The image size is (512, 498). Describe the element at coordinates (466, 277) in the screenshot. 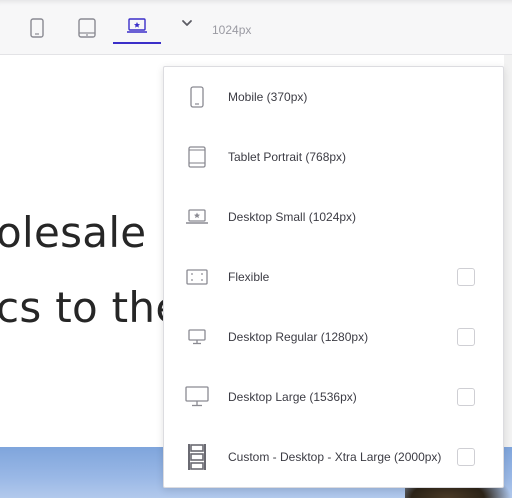

I see `flexible-checkbox` at that location.